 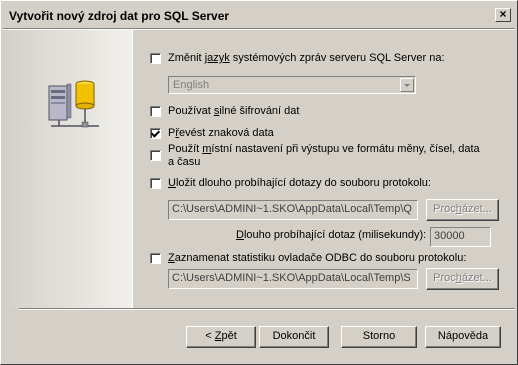 I want to click on strong-encryption-option: Používat silné šifrování dat, so click(x=224, y=111).